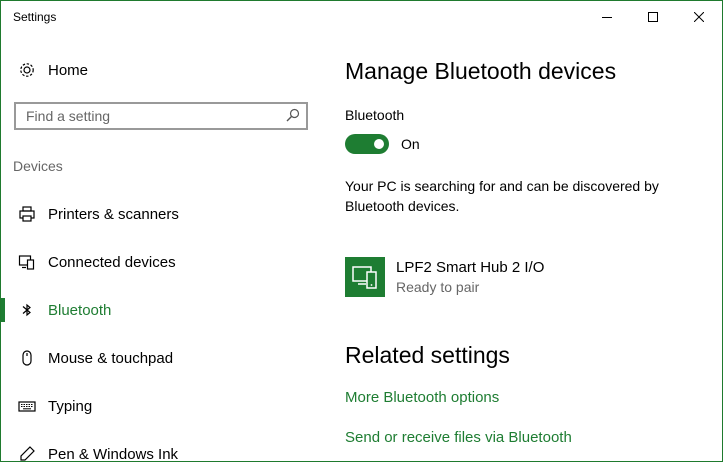 The image size is (723, 462). Describe the element at coordinates (375, 115) in the screenshot. I see `bluetooth-toggle-label: Bluetooth` at that location.